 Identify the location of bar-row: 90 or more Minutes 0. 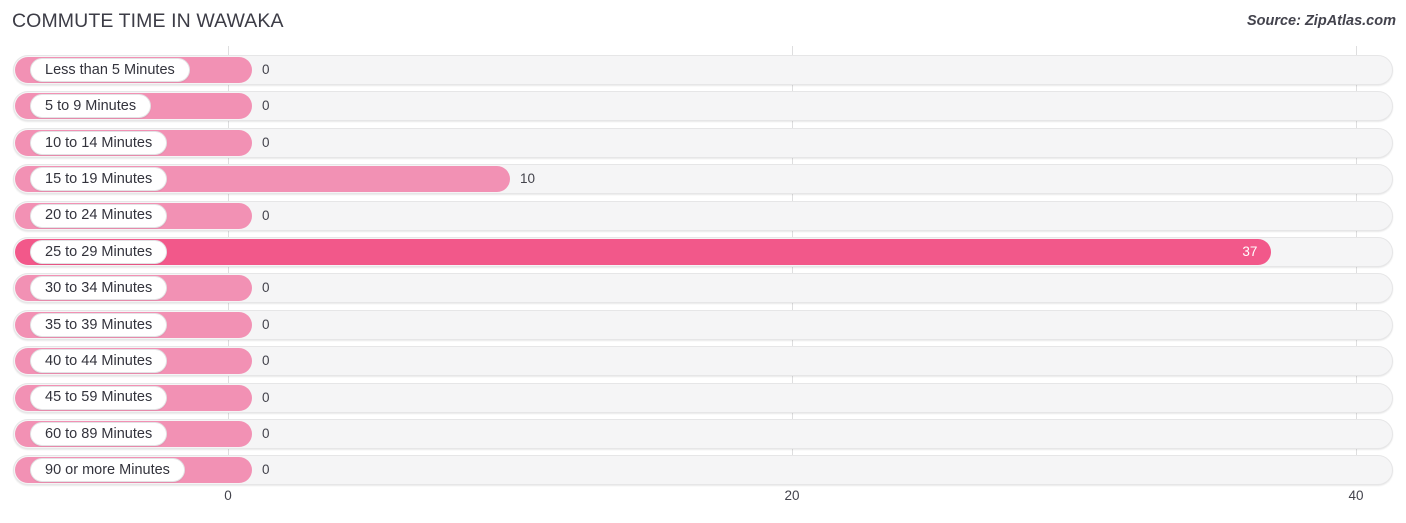
(703, 470).